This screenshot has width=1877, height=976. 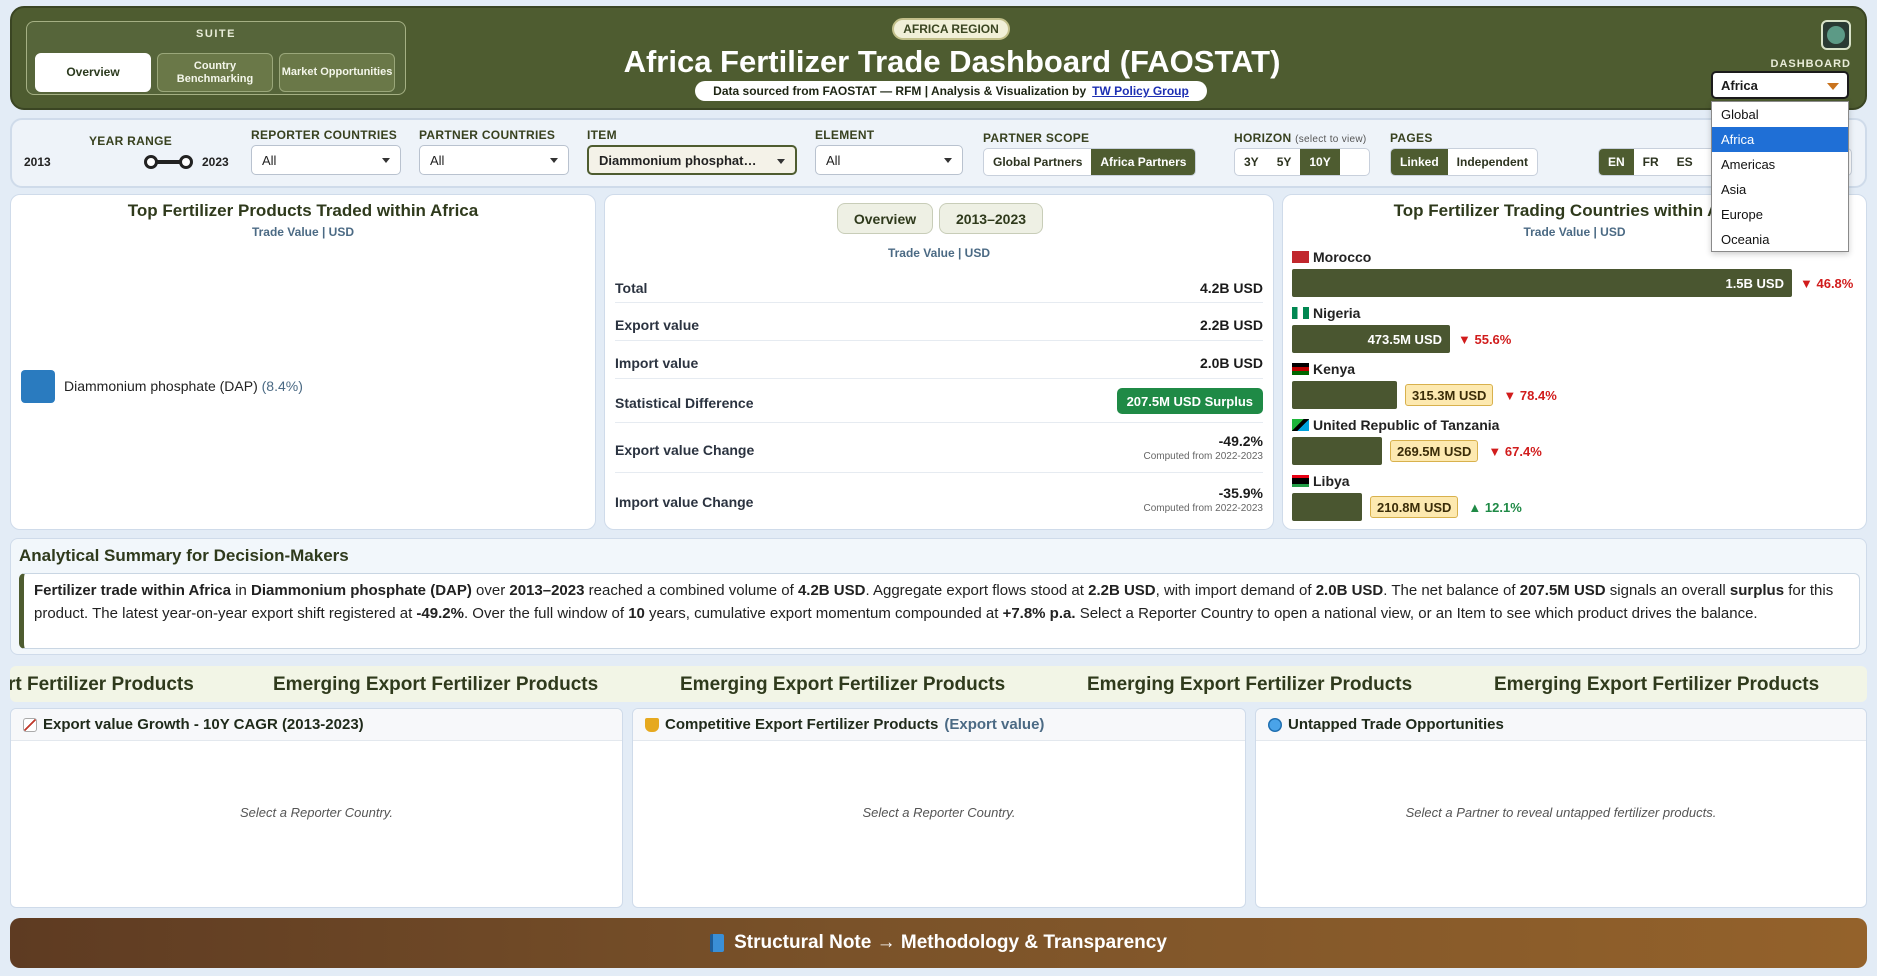 What do you see at coordinates (1492, 162) in the screenshot?
I see `pages-independent: Independent` at bounding box center [1492, 162].